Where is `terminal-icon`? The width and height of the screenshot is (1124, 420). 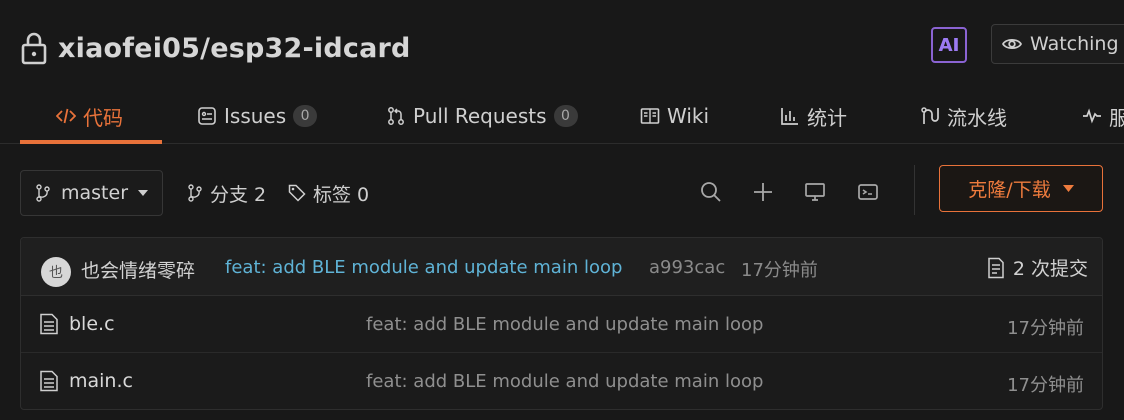
terminal-icon is located at coordinates (868, 192).